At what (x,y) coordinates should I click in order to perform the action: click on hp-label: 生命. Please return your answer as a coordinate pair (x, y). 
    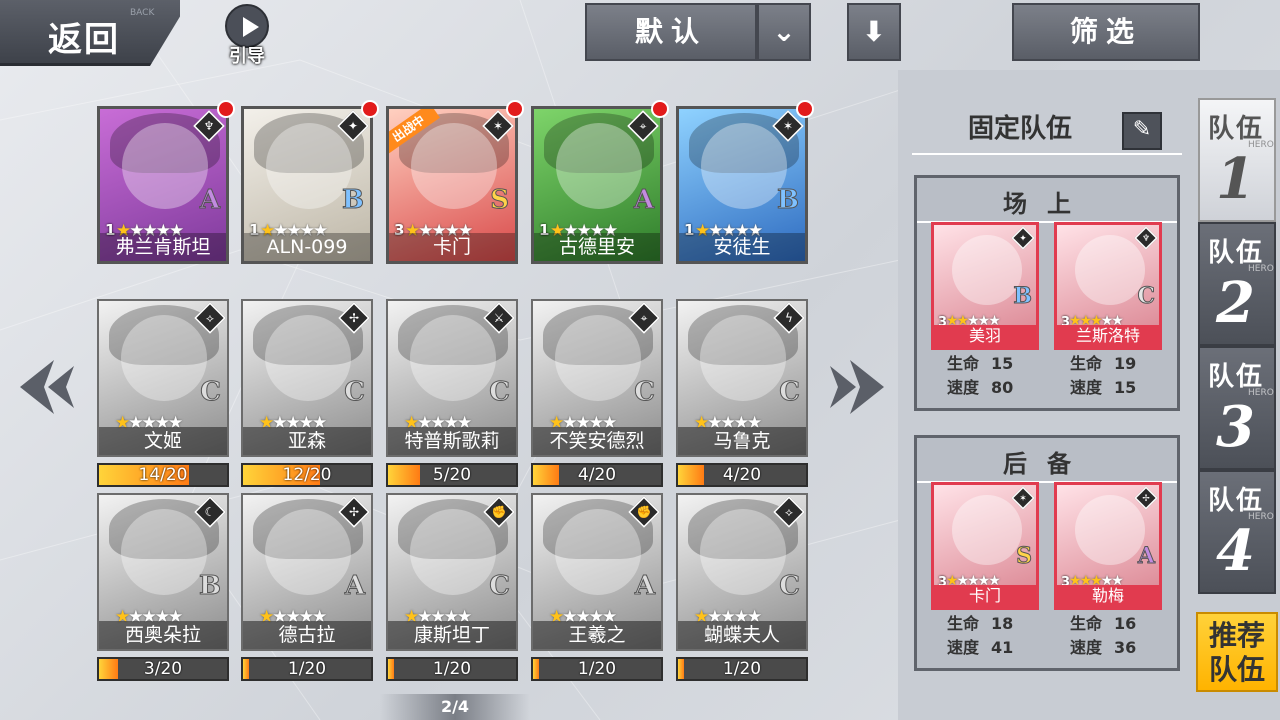
    Looking at the image, I should click on (963, 363).